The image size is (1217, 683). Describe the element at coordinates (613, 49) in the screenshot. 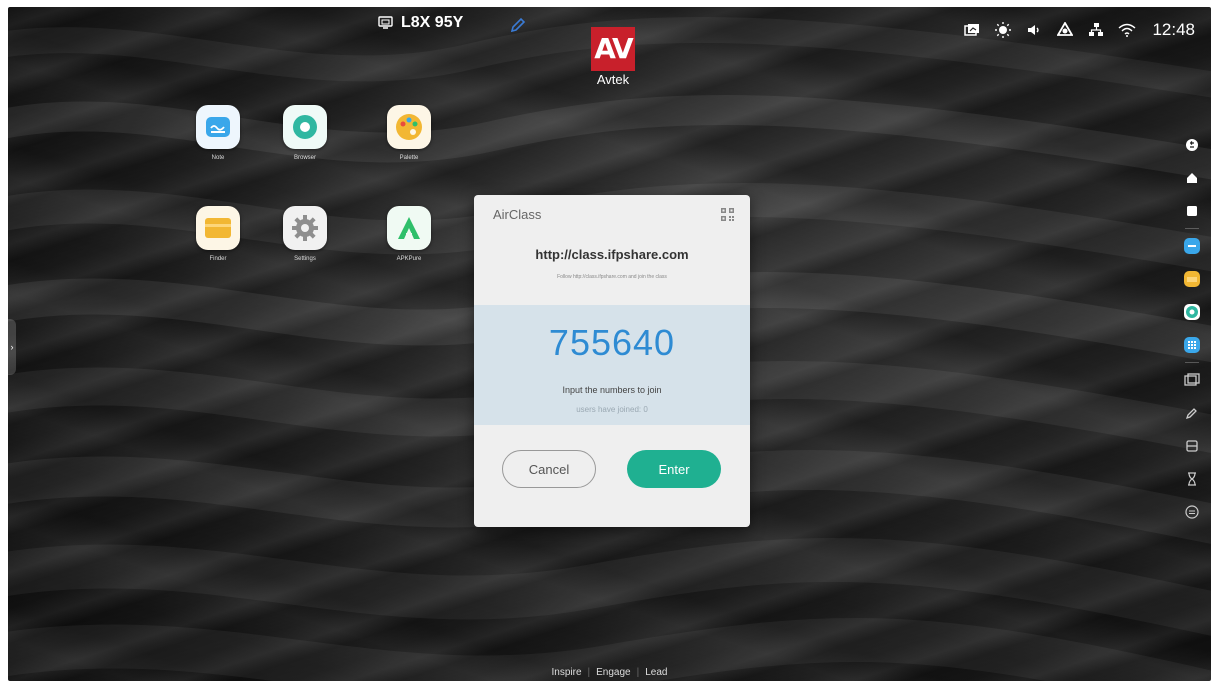

I see `avtek-logo-mark: AV` at that location.